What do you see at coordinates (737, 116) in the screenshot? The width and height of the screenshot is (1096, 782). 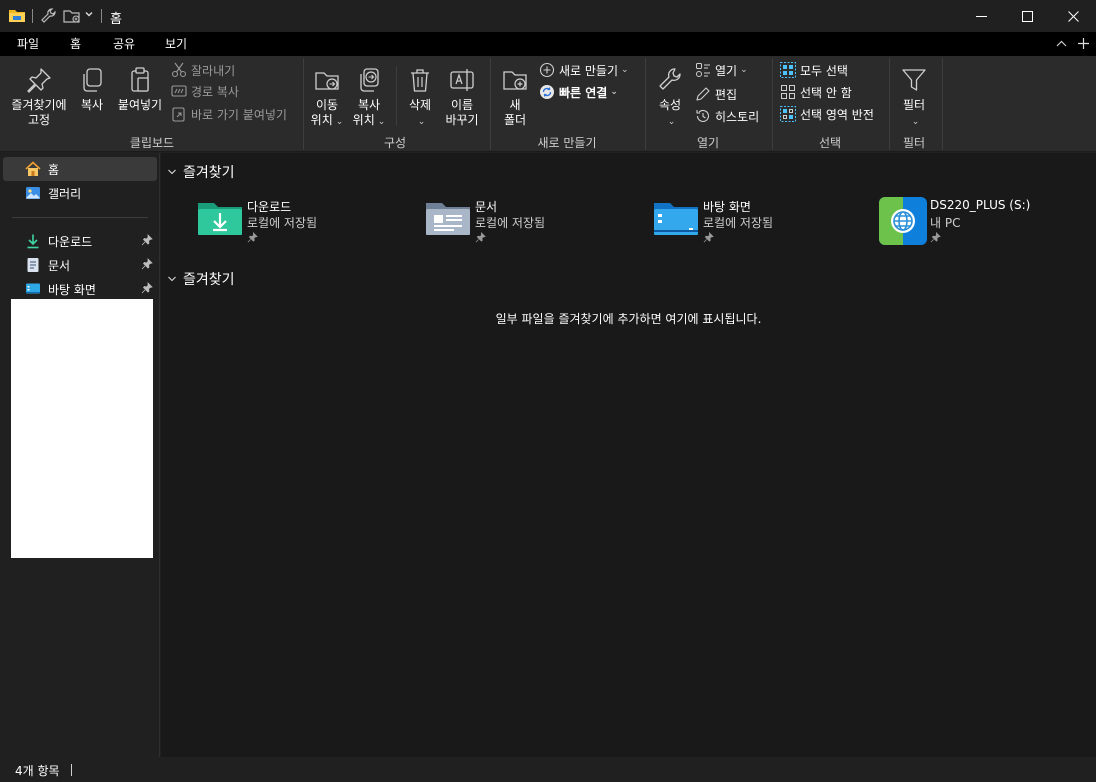 I see `history-label: 히스토리` at bounding box center [737, 116].